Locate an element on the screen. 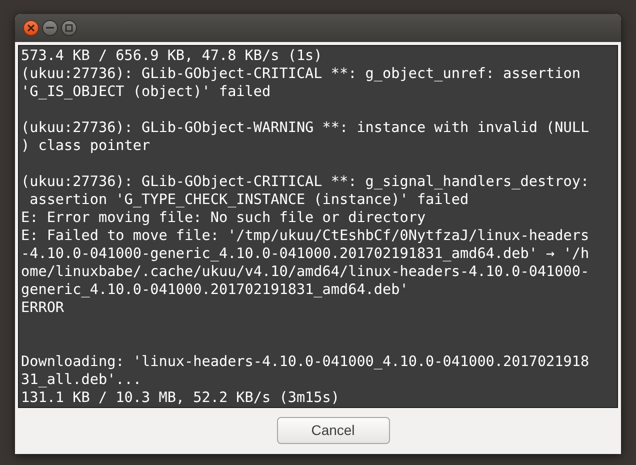 The height and width of the screenshot is (465, 636). output-line: generic_4.10.0-041000.201702191831_amd64.deb' is located at coordinates (215, 290).